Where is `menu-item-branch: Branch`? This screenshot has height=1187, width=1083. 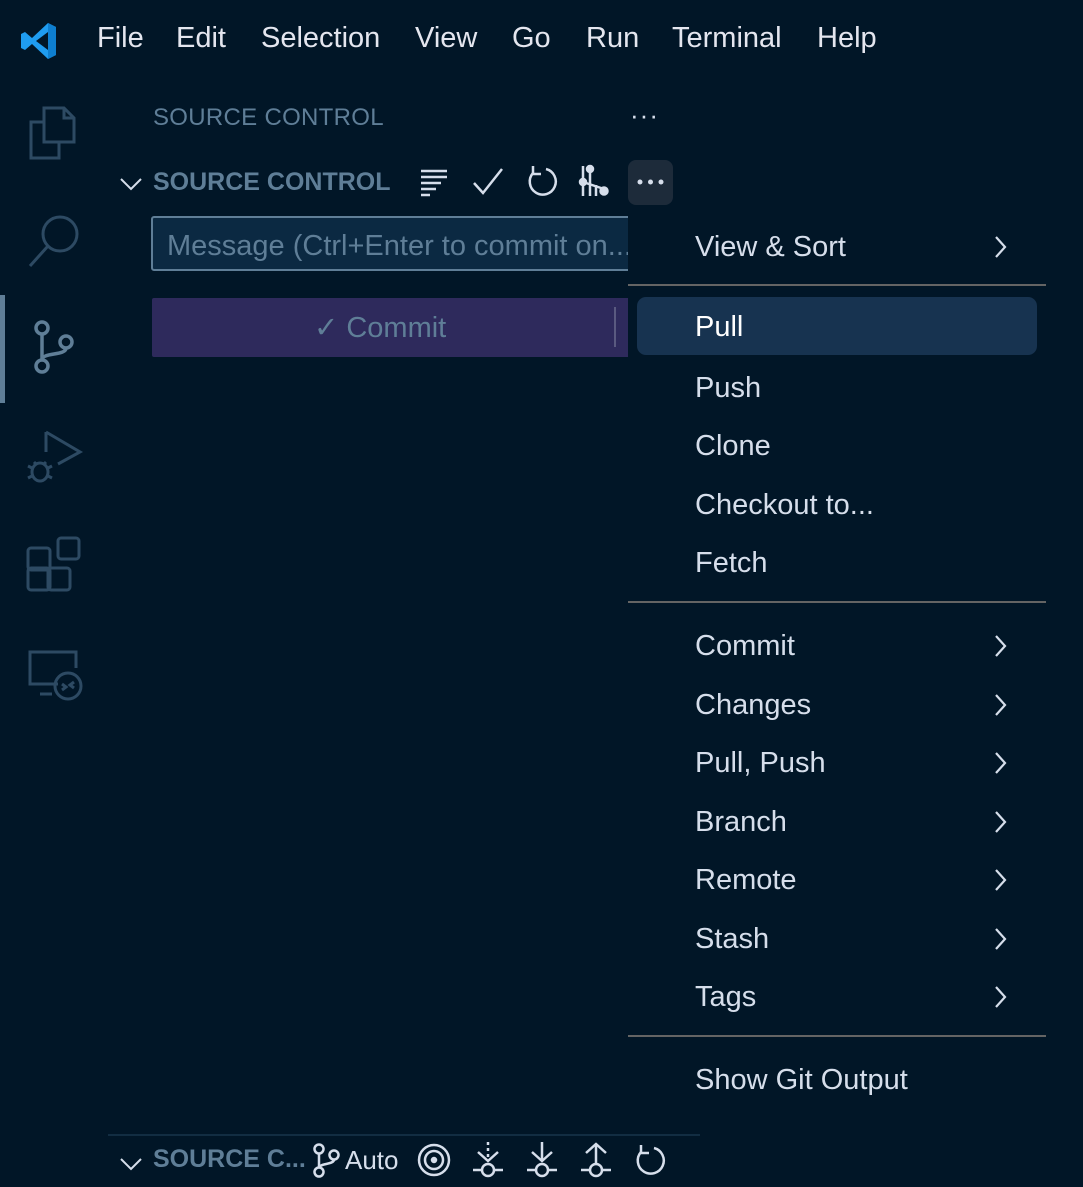 menu-item-branch: Branch is located at coordinates (837, 820).